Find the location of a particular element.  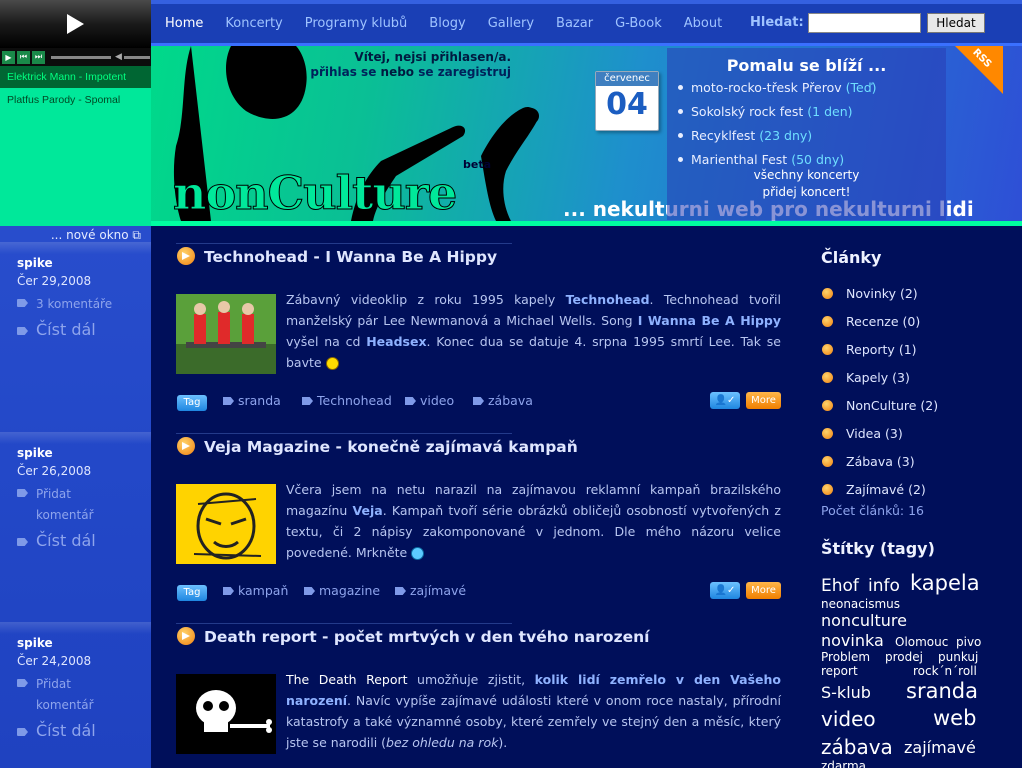

tag-link: zajímavé is located at coordinates (430, 590).